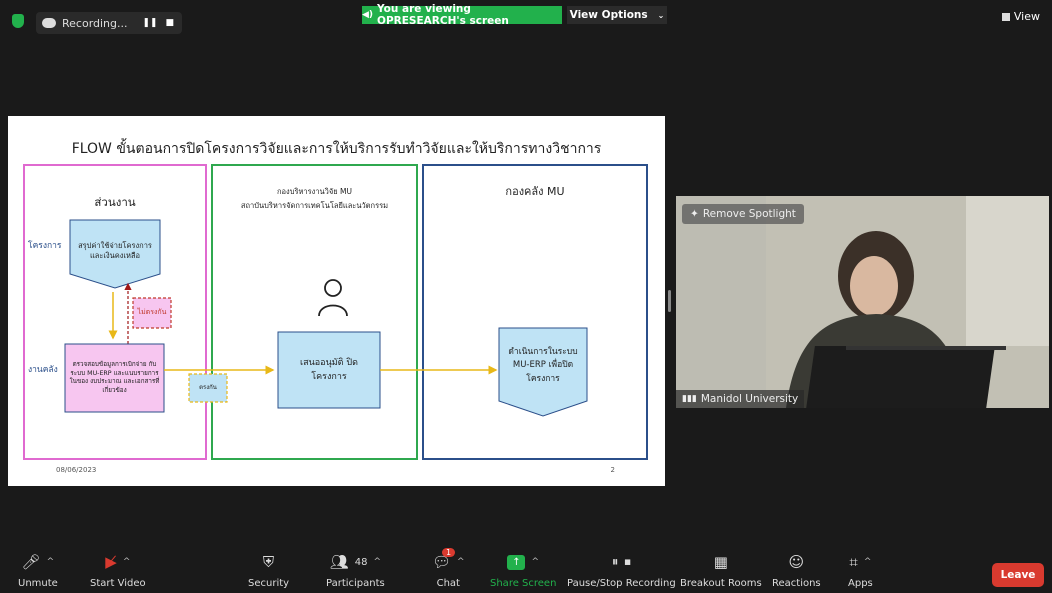  I want to click on erp-close-box: ดำเนินการในระบบ MU-ERP เพื่อปิดโครงการ, so click(543, 365).